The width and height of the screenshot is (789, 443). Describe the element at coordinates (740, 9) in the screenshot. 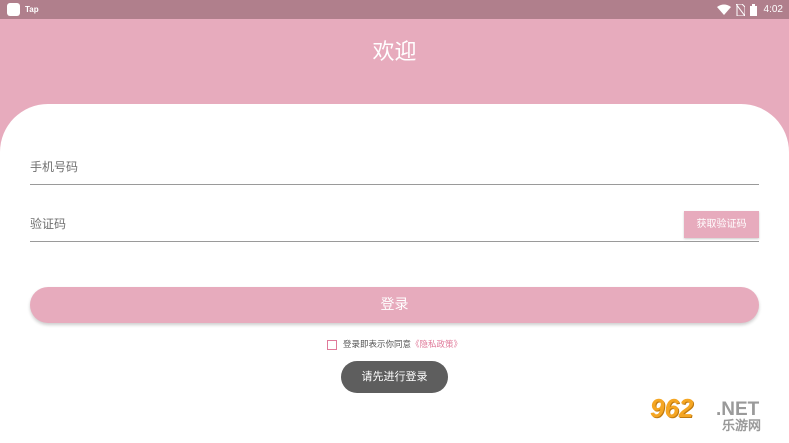

I see `no-sim-icon` at that location.